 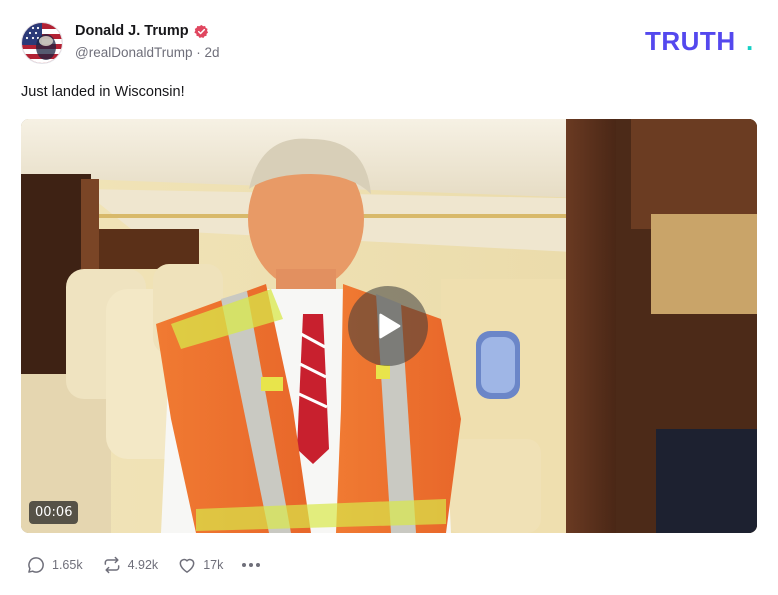 I want to click on repost-count: 4.92k, so click(x=143, y=565).